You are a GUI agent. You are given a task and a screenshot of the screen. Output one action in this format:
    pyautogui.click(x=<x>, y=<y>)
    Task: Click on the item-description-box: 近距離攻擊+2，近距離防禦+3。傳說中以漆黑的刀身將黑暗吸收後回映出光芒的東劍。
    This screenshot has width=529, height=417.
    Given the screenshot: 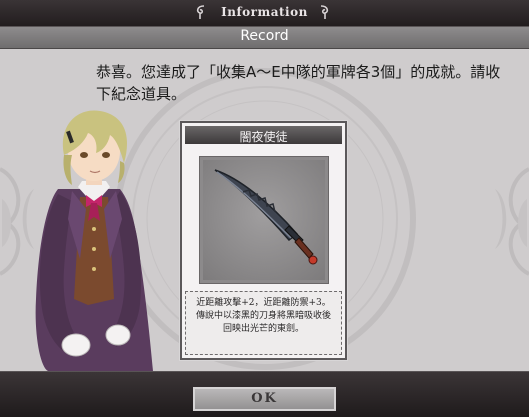 What is the action you would take?
    pyautogui.click(x=263, y=323)
    